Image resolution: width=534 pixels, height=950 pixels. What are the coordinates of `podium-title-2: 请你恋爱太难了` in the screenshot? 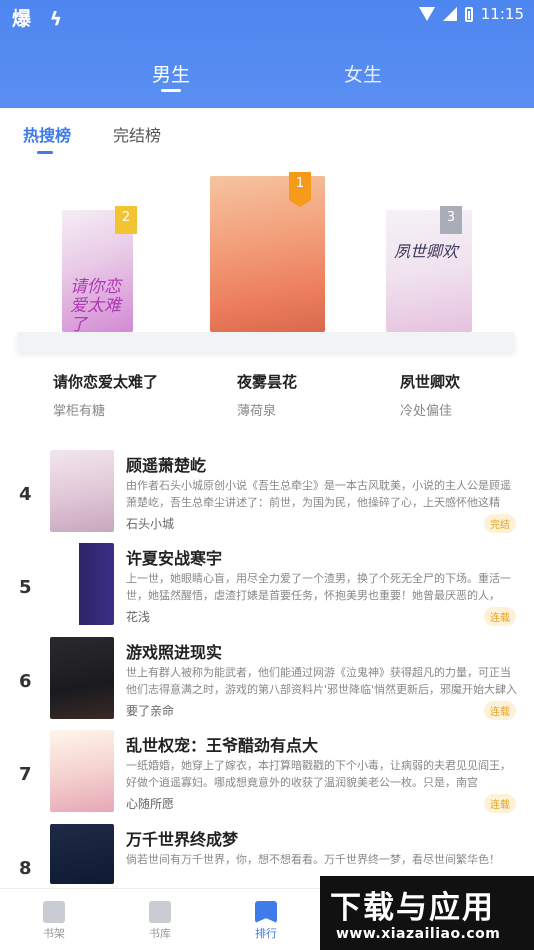 It's located at (105, 381).